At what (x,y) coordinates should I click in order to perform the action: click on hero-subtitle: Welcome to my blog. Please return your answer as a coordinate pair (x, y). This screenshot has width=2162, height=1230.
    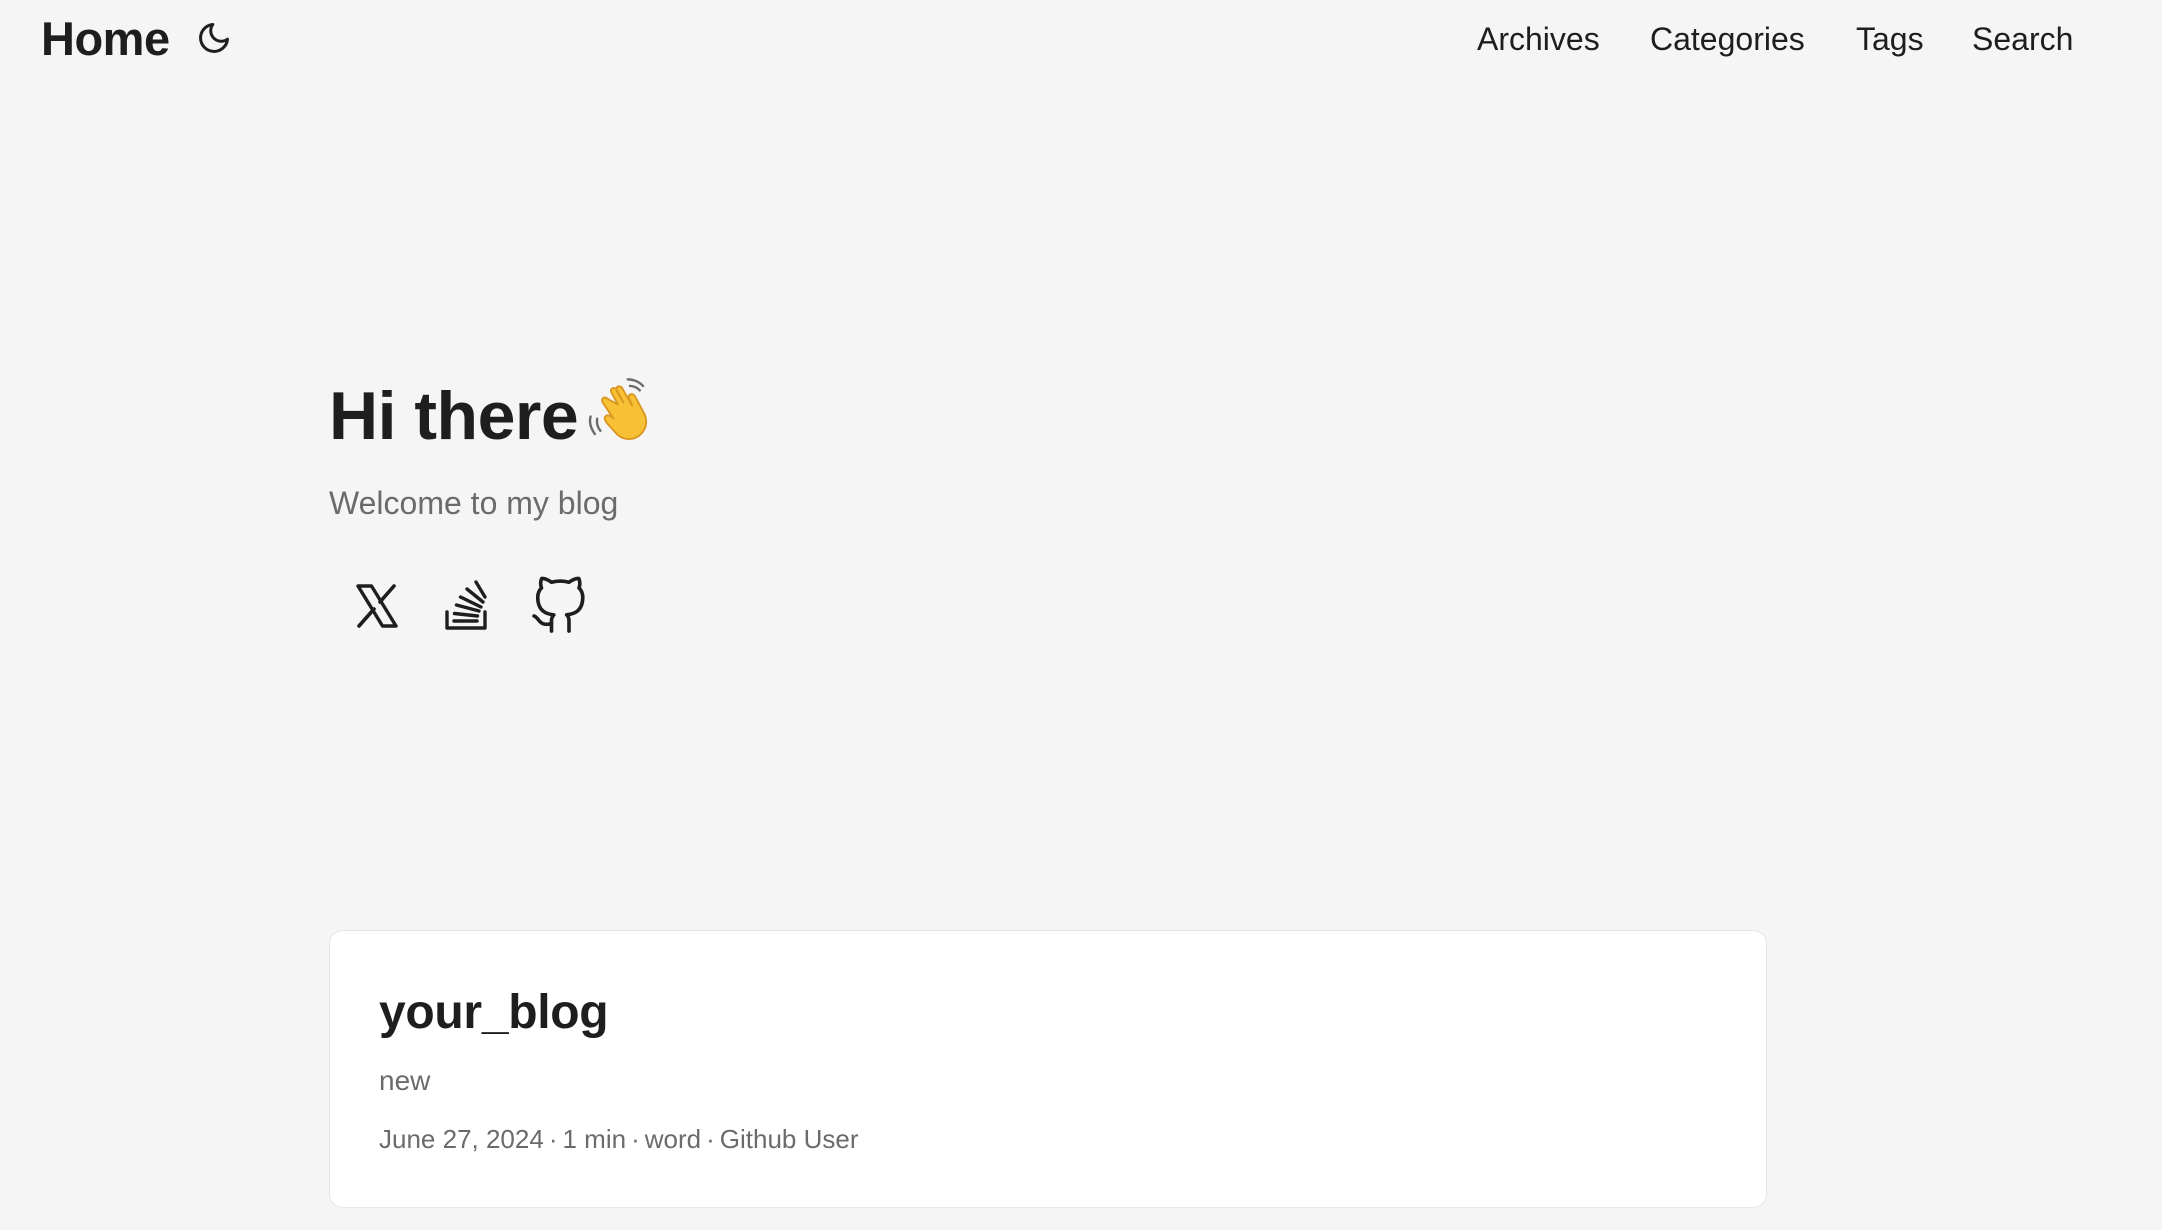
    Looking at the image, I should click on (474, 503).